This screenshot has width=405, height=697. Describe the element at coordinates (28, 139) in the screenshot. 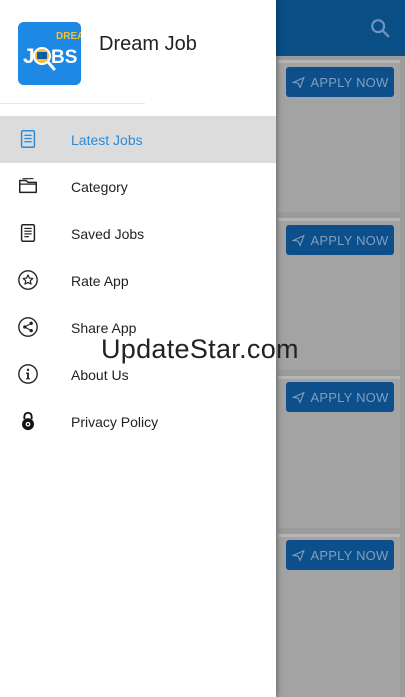

I see `document-icon` at that location.